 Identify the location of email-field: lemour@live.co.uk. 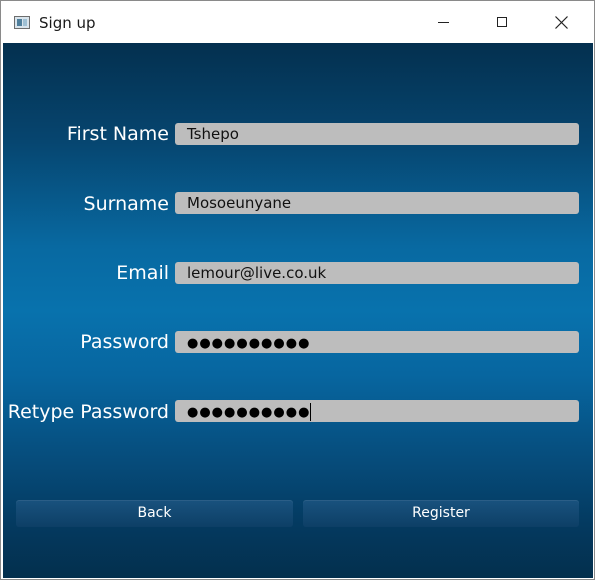
(377, 273).